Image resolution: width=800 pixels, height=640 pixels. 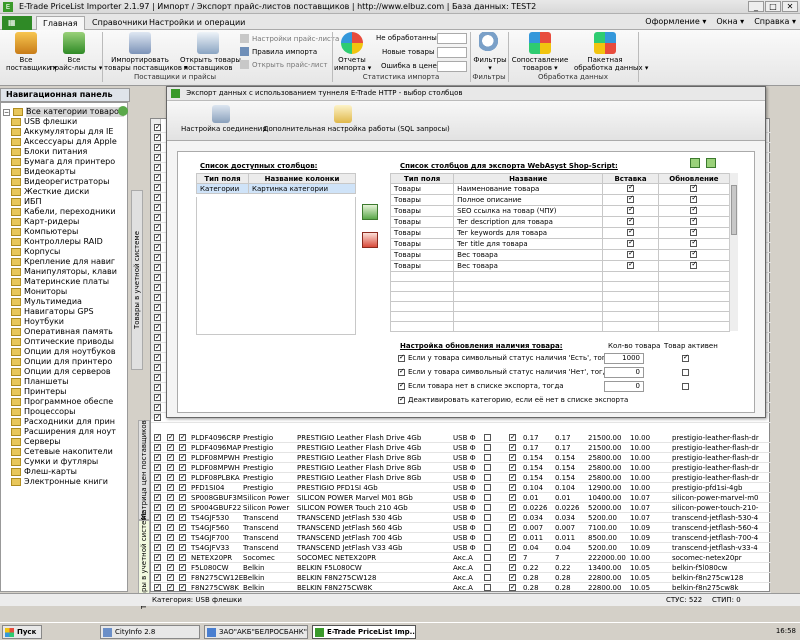 What do you see at coordinates (60, 282) in the screenshot?
I see `nav-category-item: Материнские платы` at bounding box center [60, 282].